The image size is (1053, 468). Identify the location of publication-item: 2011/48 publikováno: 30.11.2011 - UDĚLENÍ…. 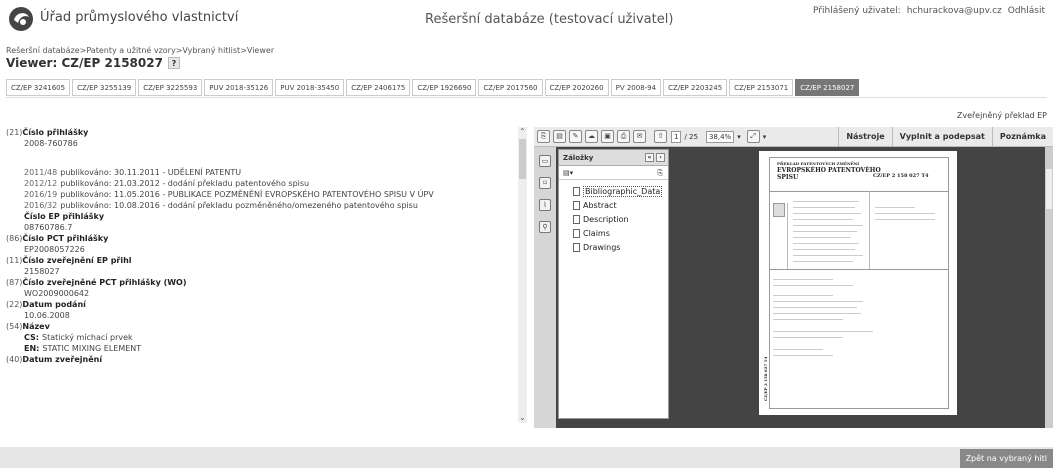
(261, 172).